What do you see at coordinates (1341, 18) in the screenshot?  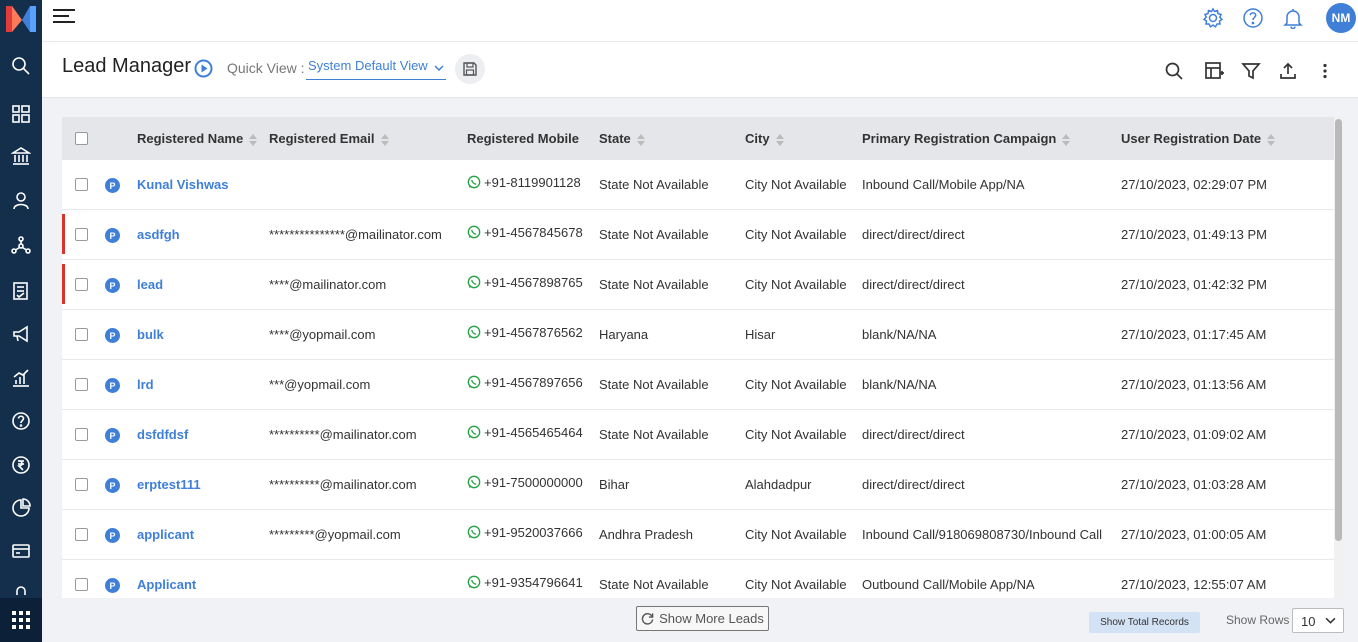 I see `avatar: NM` at bounding box center [1341, 18].